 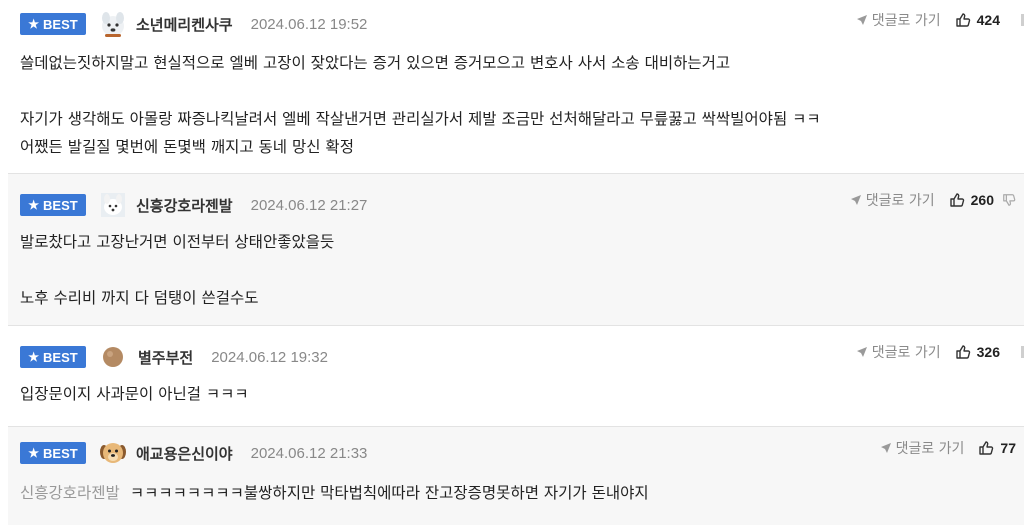 What do you see at coordinates (184, 24) in the screenshot?
I see `comment-author: 소년메리켄사쿠` at bounding box center [184, 24].